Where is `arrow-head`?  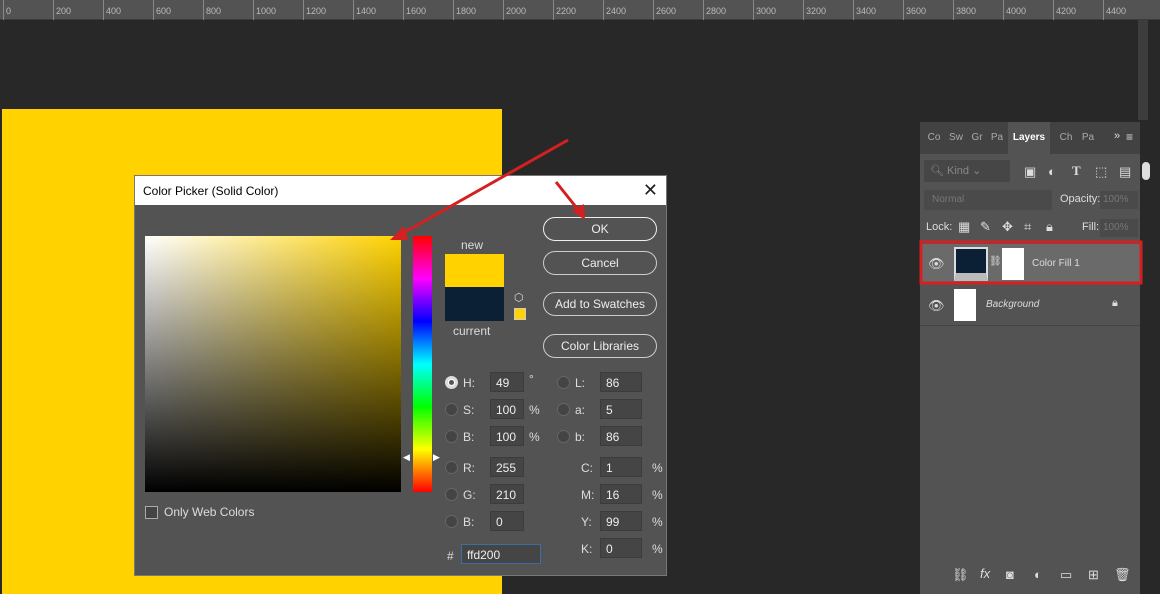 arrow-head is located at coordinates (399, 233).